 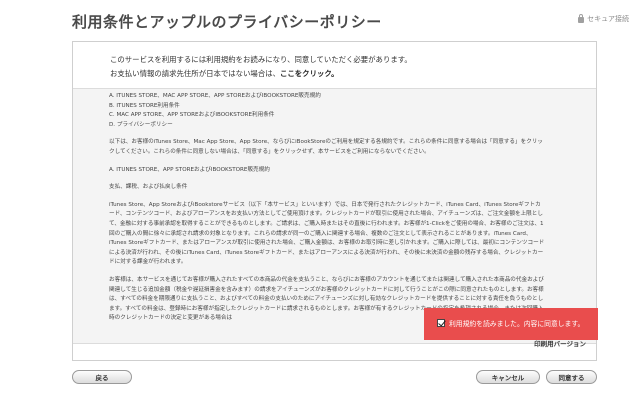 I want to click on agree-checkbox, so click(x=441, y=323).